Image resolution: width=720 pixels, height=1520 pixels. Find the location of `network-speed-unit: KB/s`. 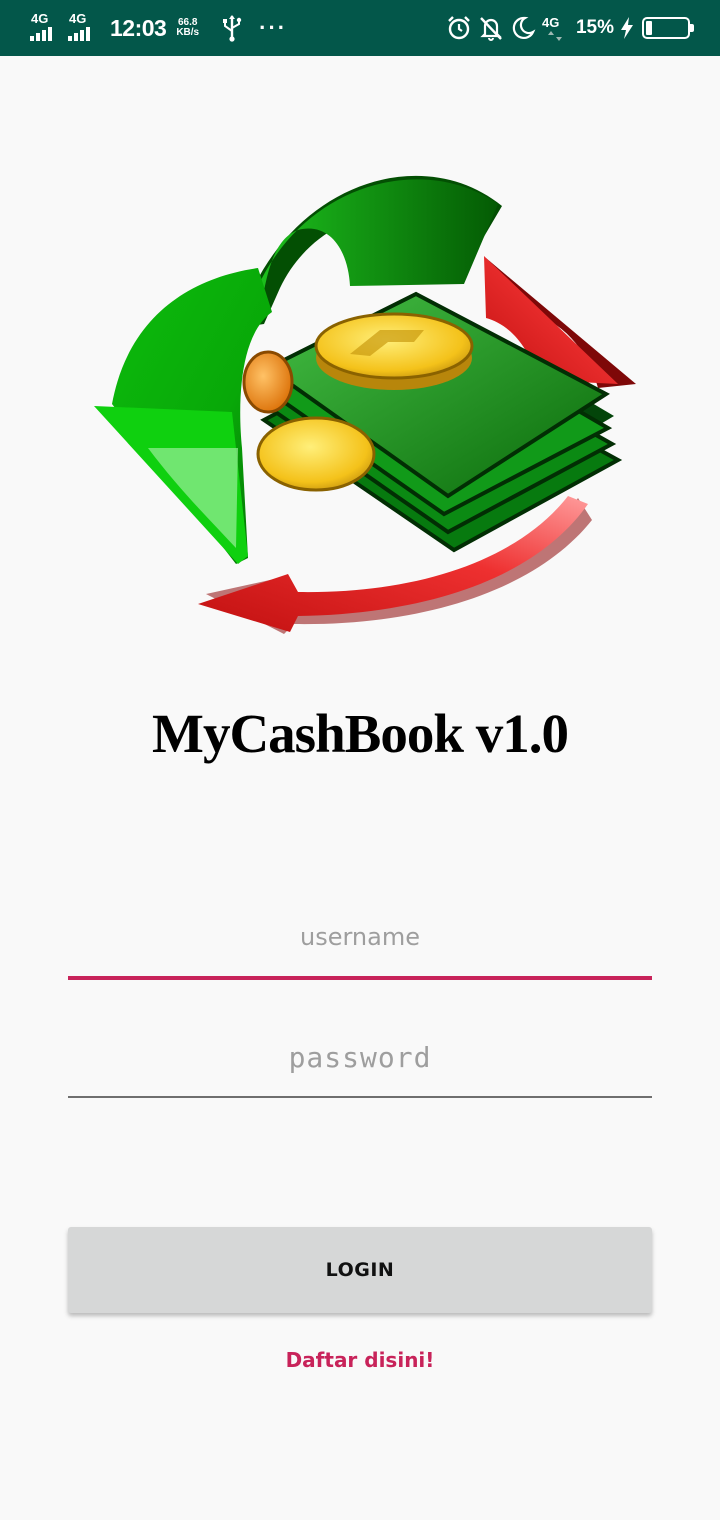

network-speed-unit: KB/s is located at coordinates (188, 32).